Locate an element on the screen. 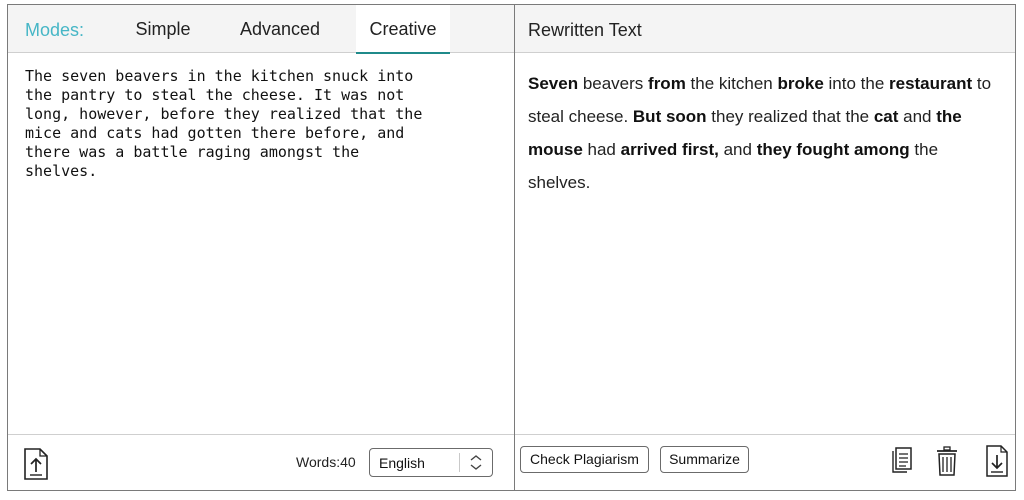 The height and width of the screenshot is (500, 1024). input-footer: Words:40 English is located at coordinates (261, 462).